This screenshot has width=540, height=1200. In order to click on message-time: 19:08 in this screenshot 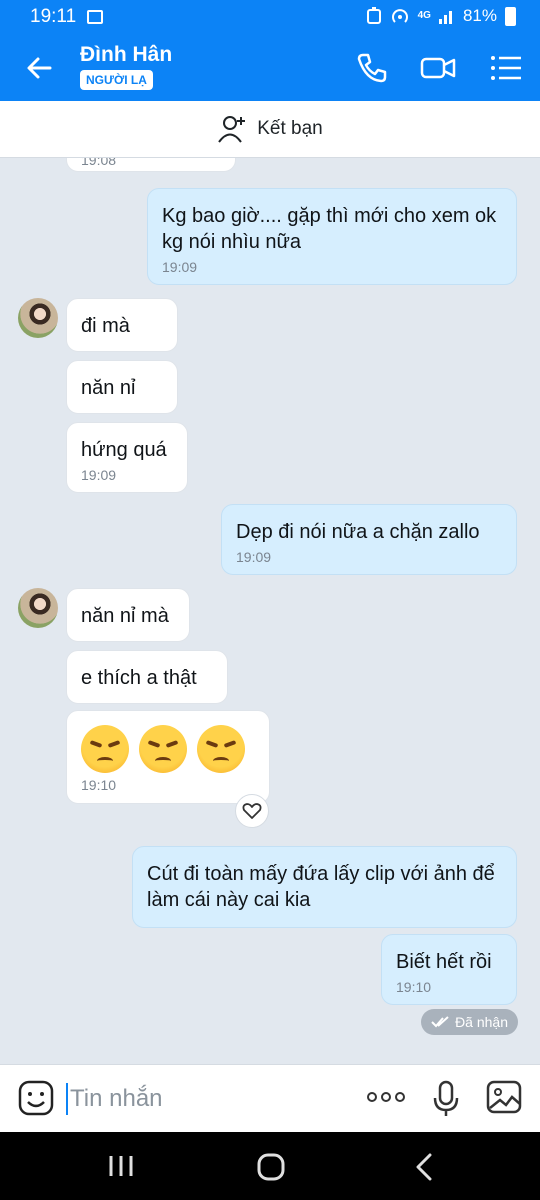, I will do `click(99, 163)`.